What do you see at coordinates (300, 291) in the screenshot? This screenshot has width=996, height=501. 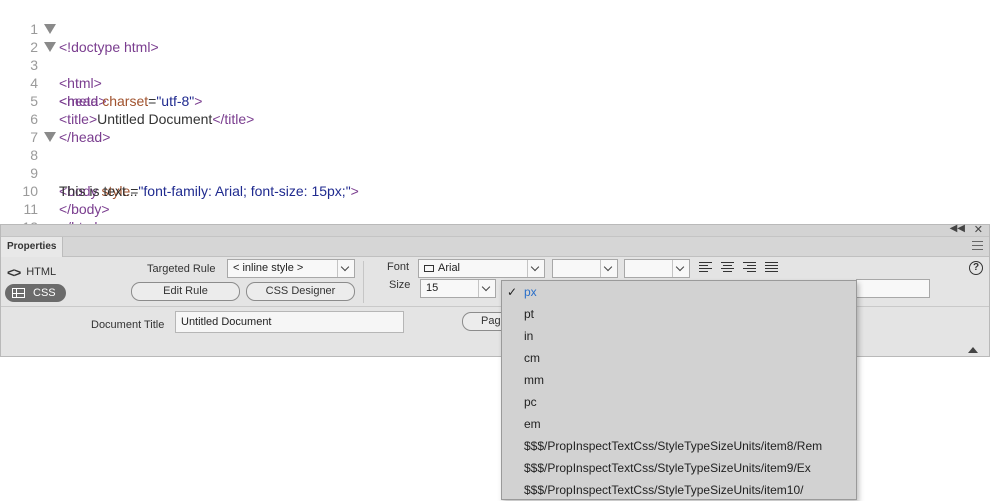 I see `css-designer-button: CSS Designer` at bounding box center [300, 291].